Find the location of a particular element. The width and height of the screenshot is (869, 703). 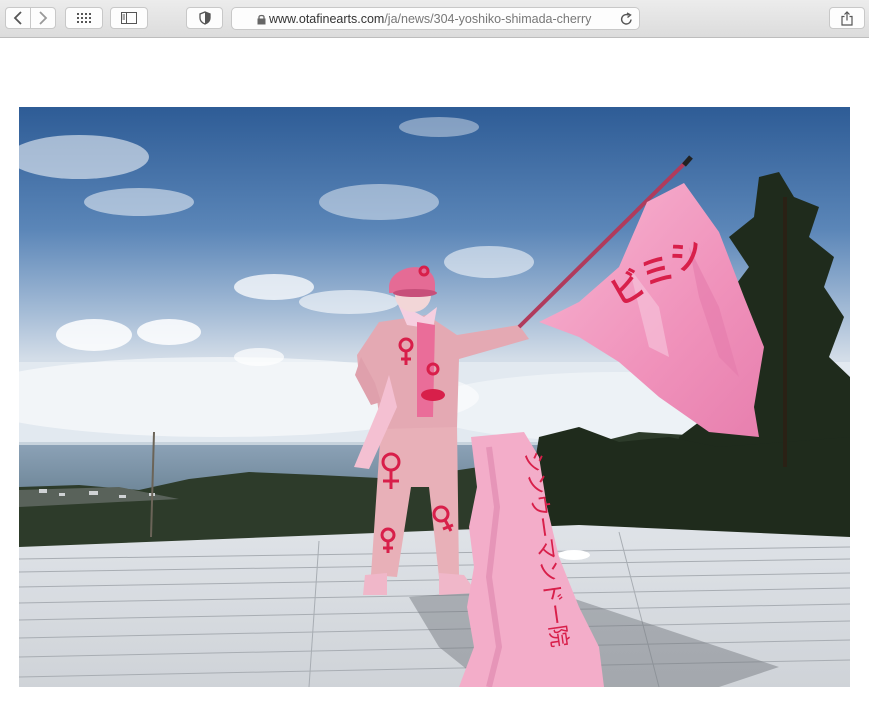

share-button is located at coordinates (847, 18).